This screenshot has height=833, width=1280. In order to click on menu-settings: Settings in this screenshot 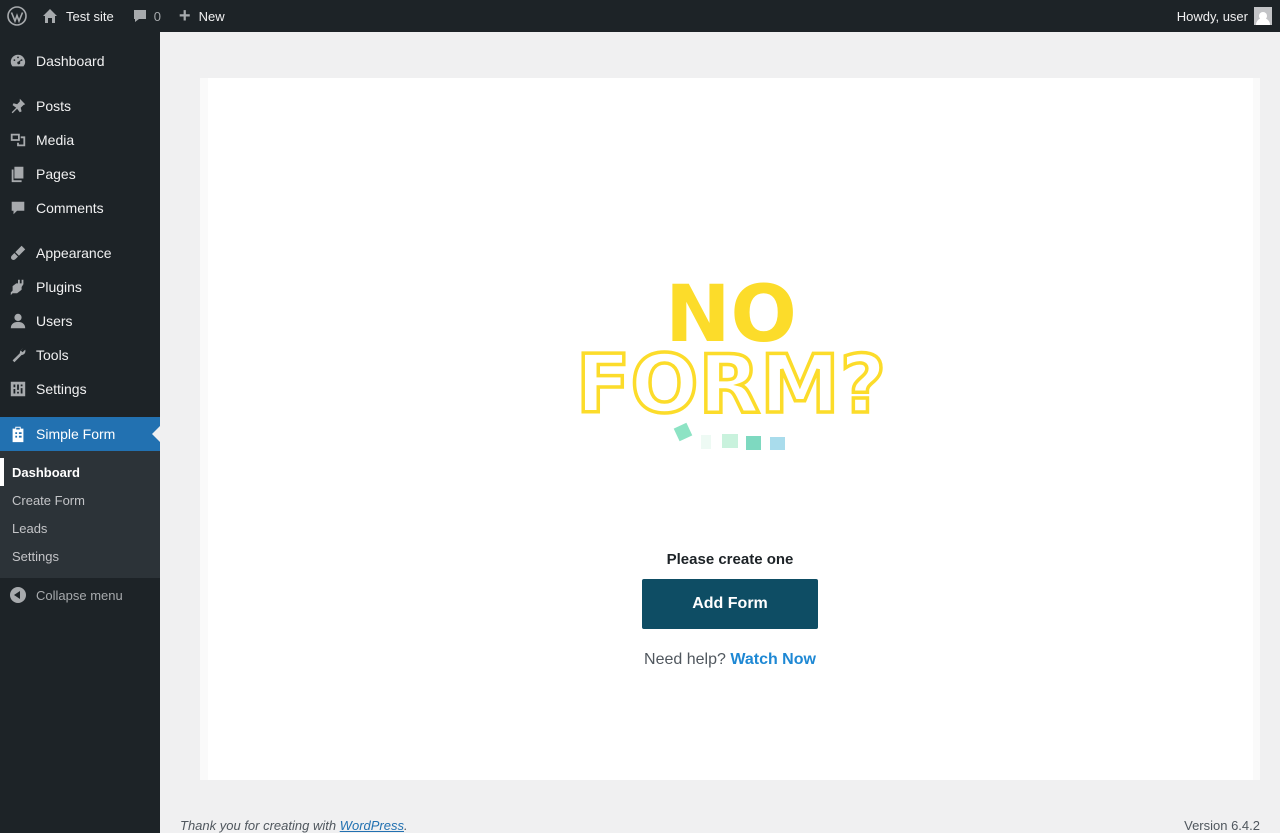, I will do `click(80, 389)`.